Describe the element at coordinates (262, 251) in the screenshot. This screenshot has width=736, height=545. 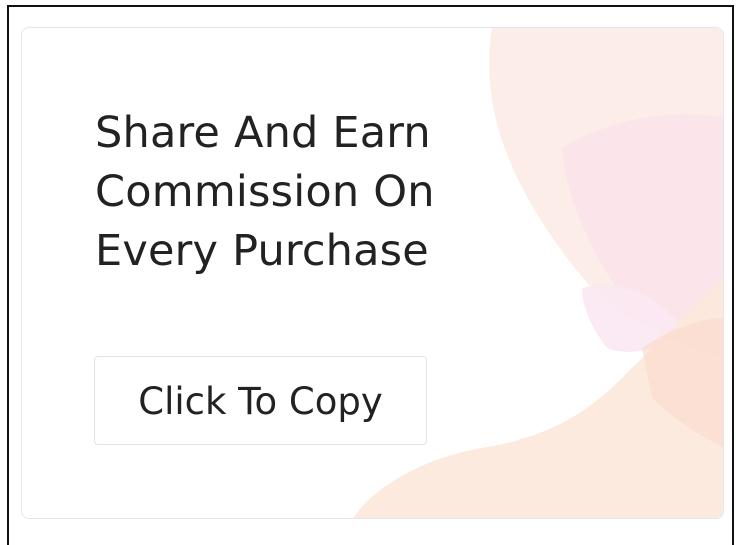
I see `headline-line: Every Purchase` at that location.